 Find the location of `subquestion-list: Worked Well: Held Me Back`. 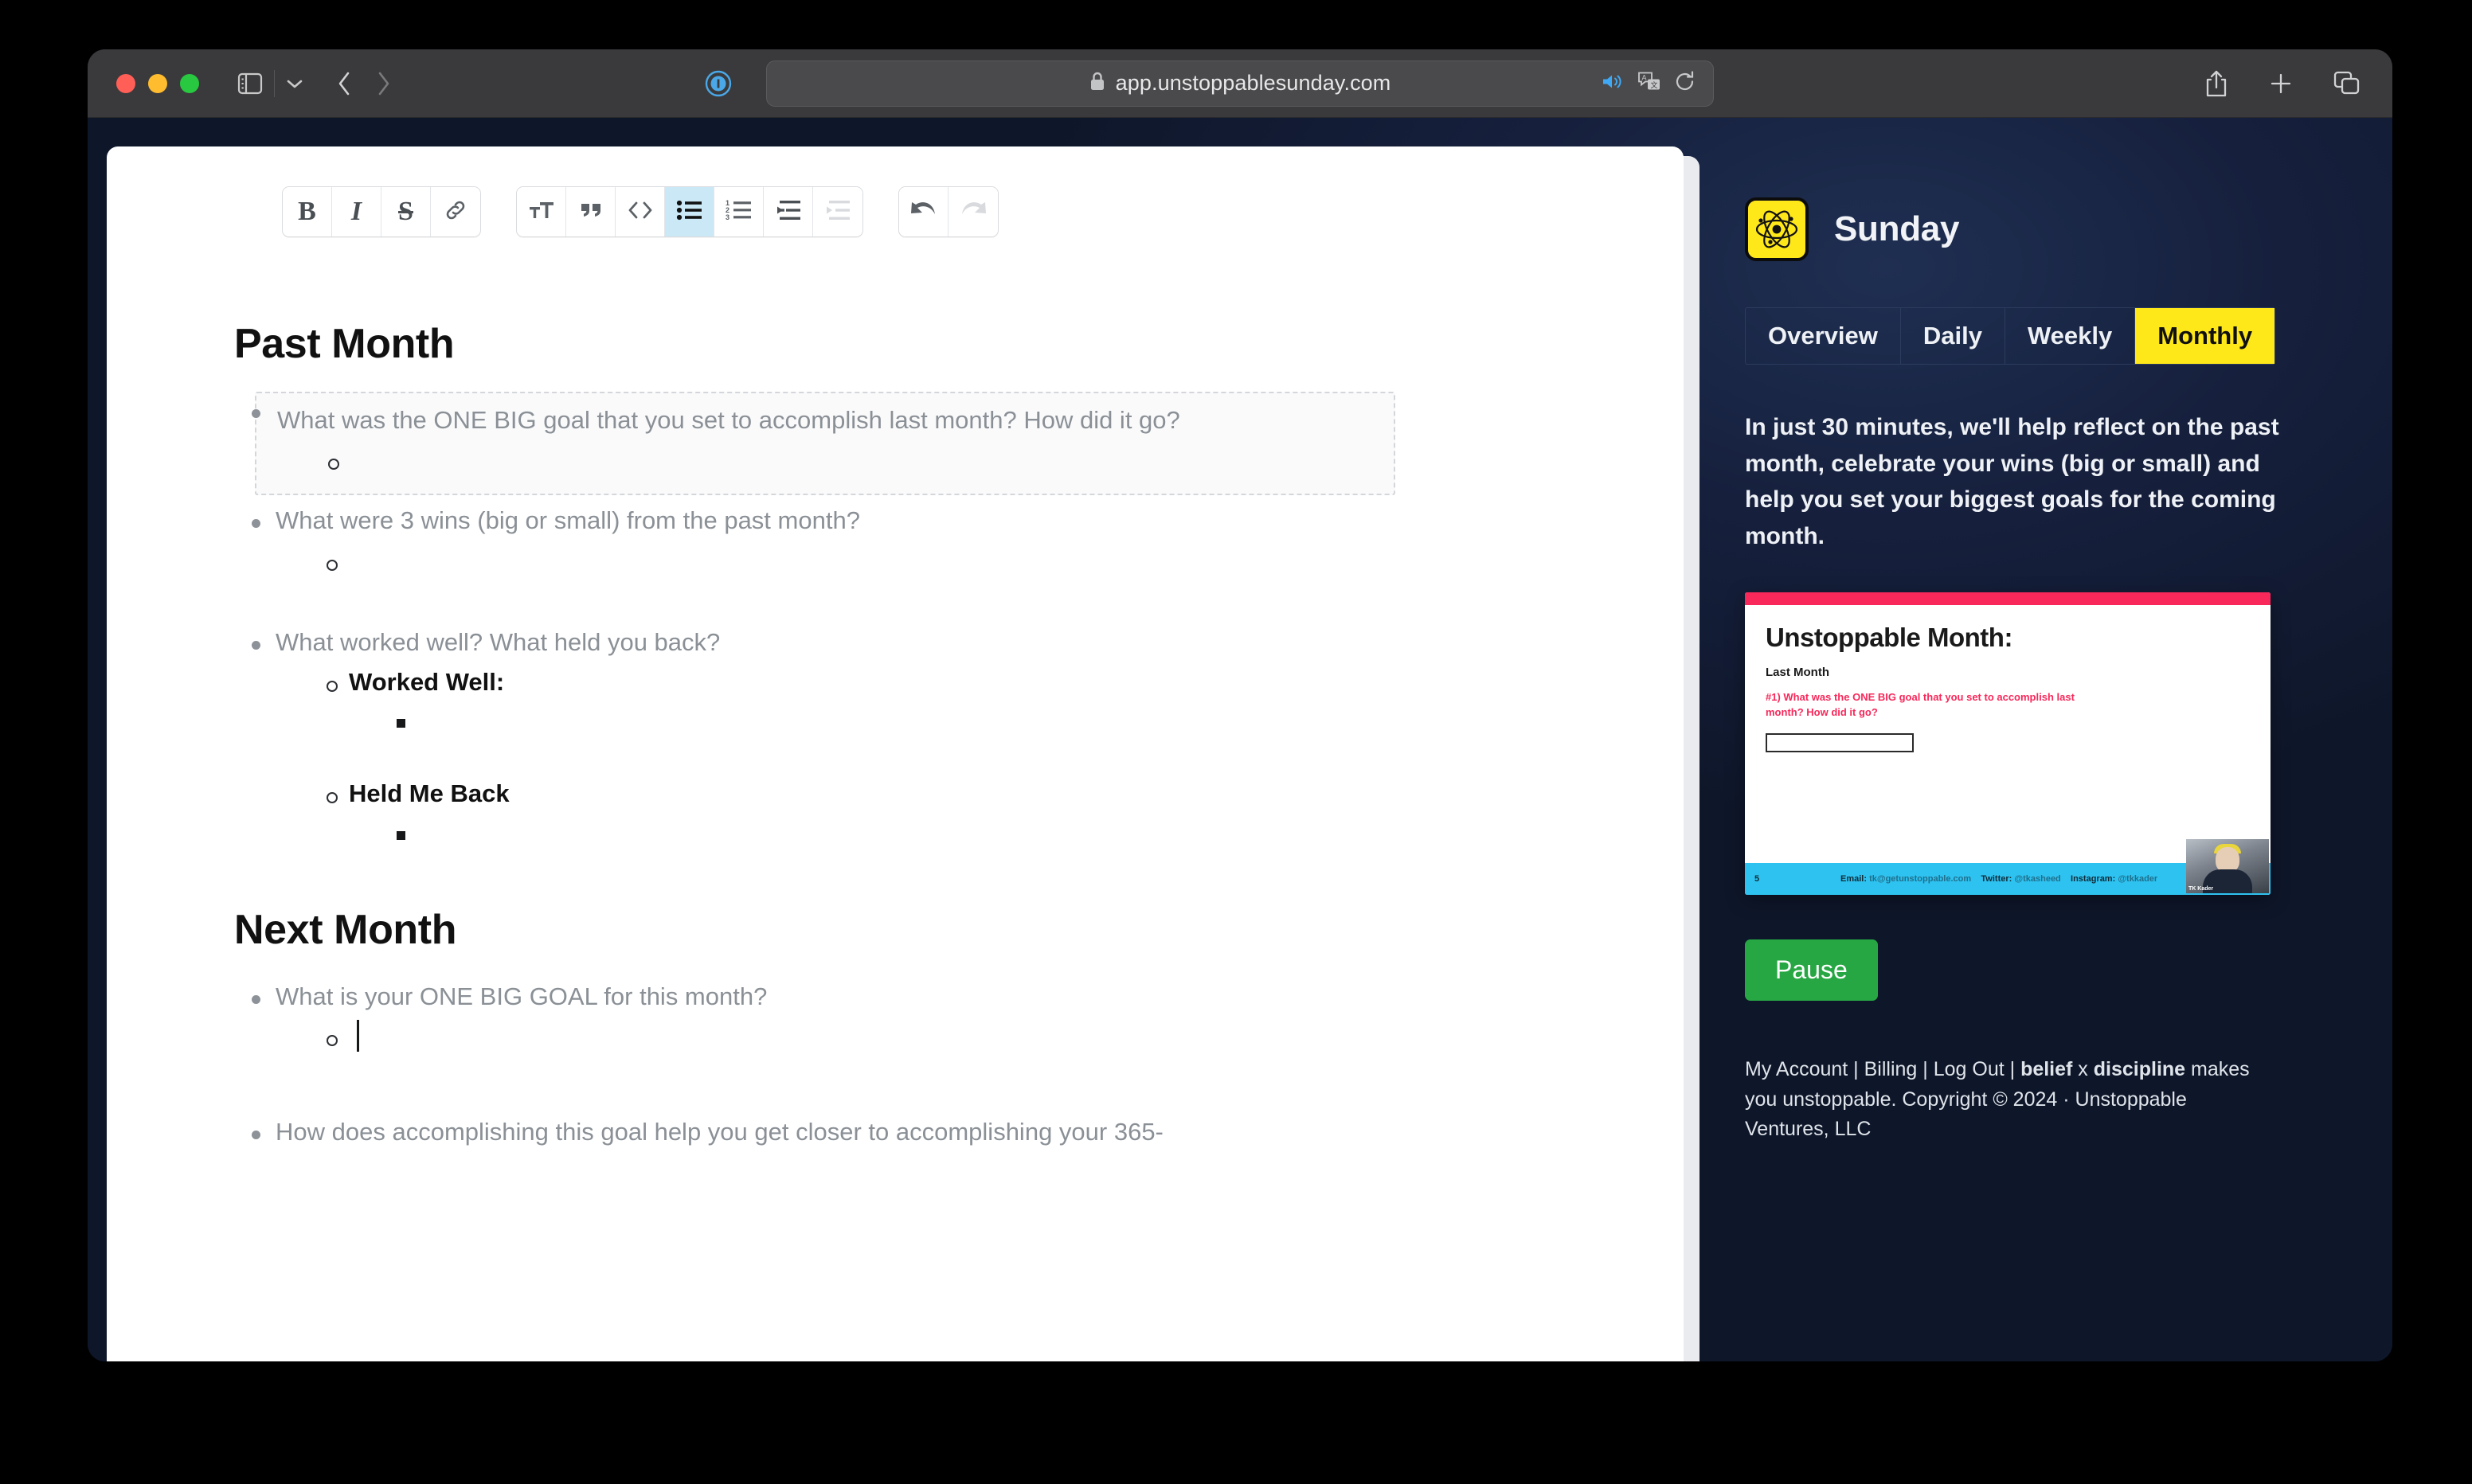

subquestion-list: Worked Well: Held Me Back is located at coordinates (932, 761).